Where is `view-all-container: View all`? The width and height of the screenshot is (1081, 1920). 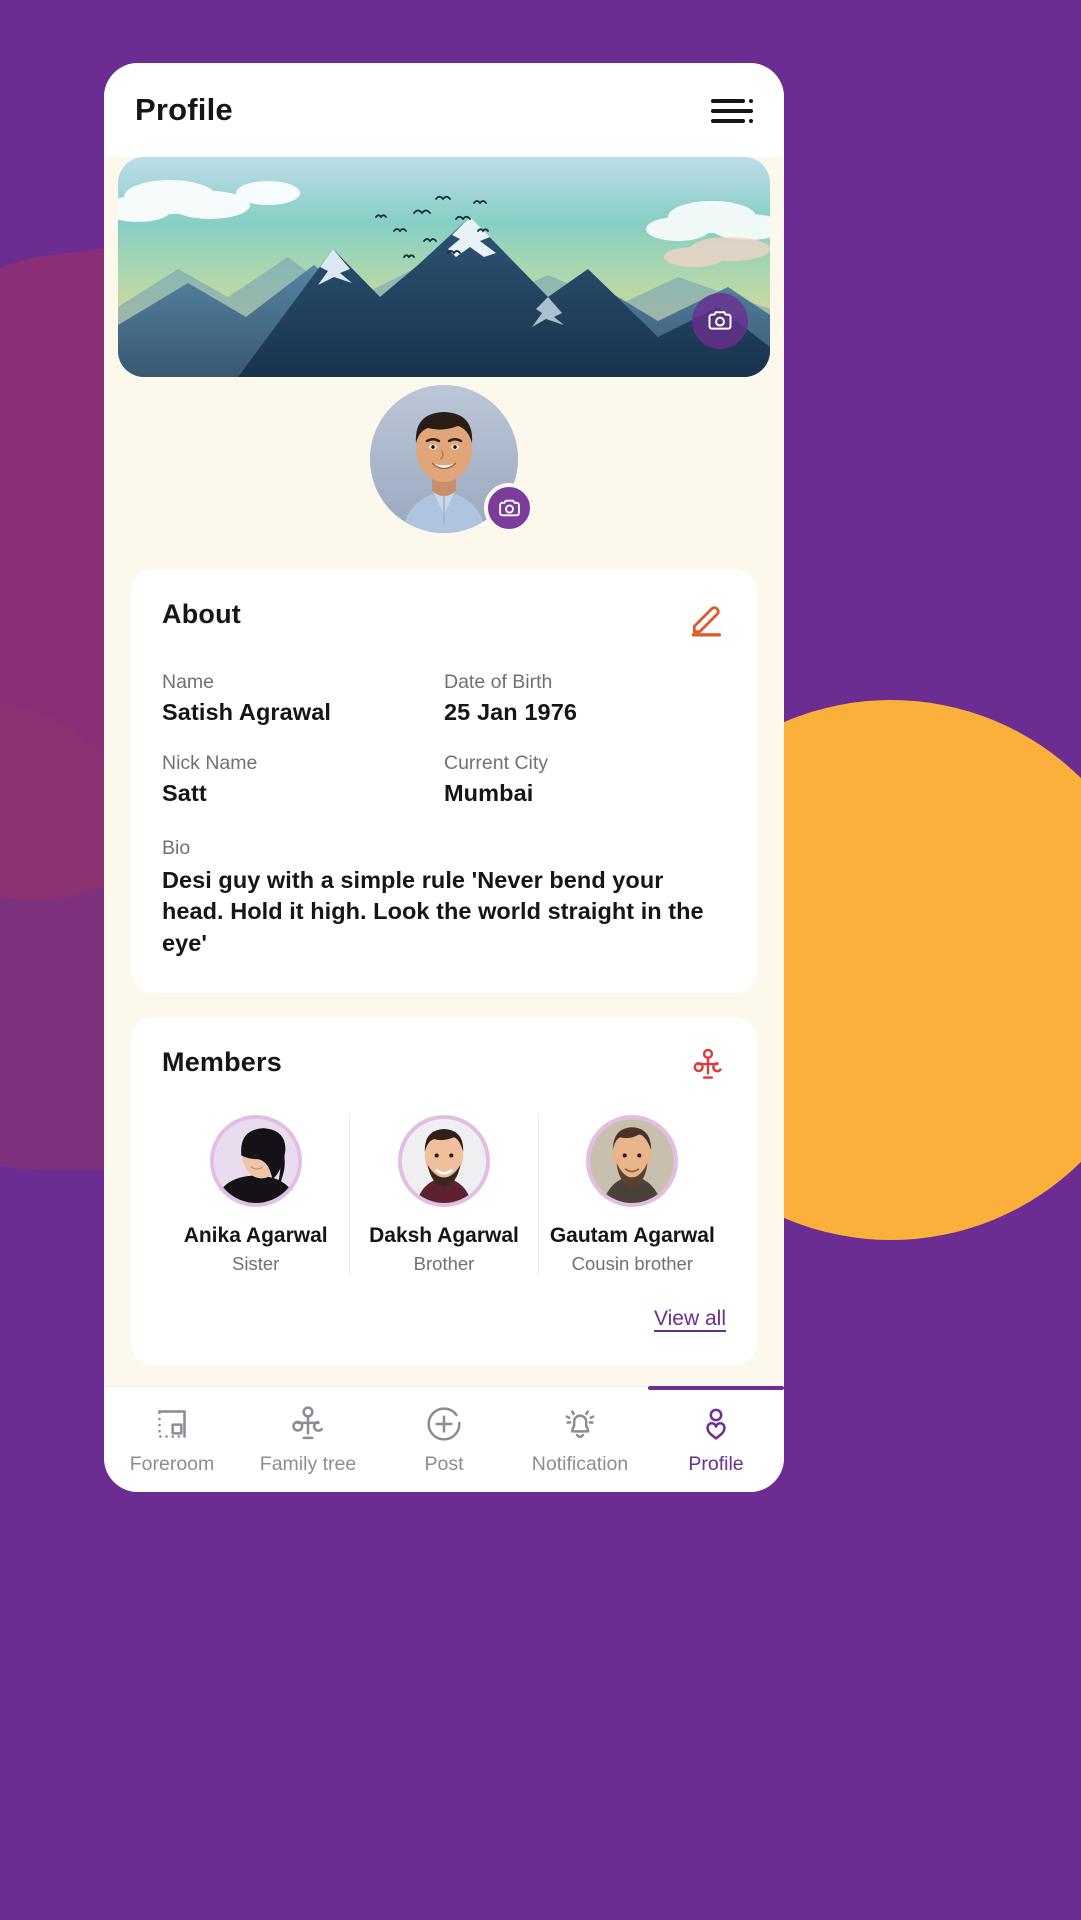 view-all-container: View all is located at coordinates (444, 1319).